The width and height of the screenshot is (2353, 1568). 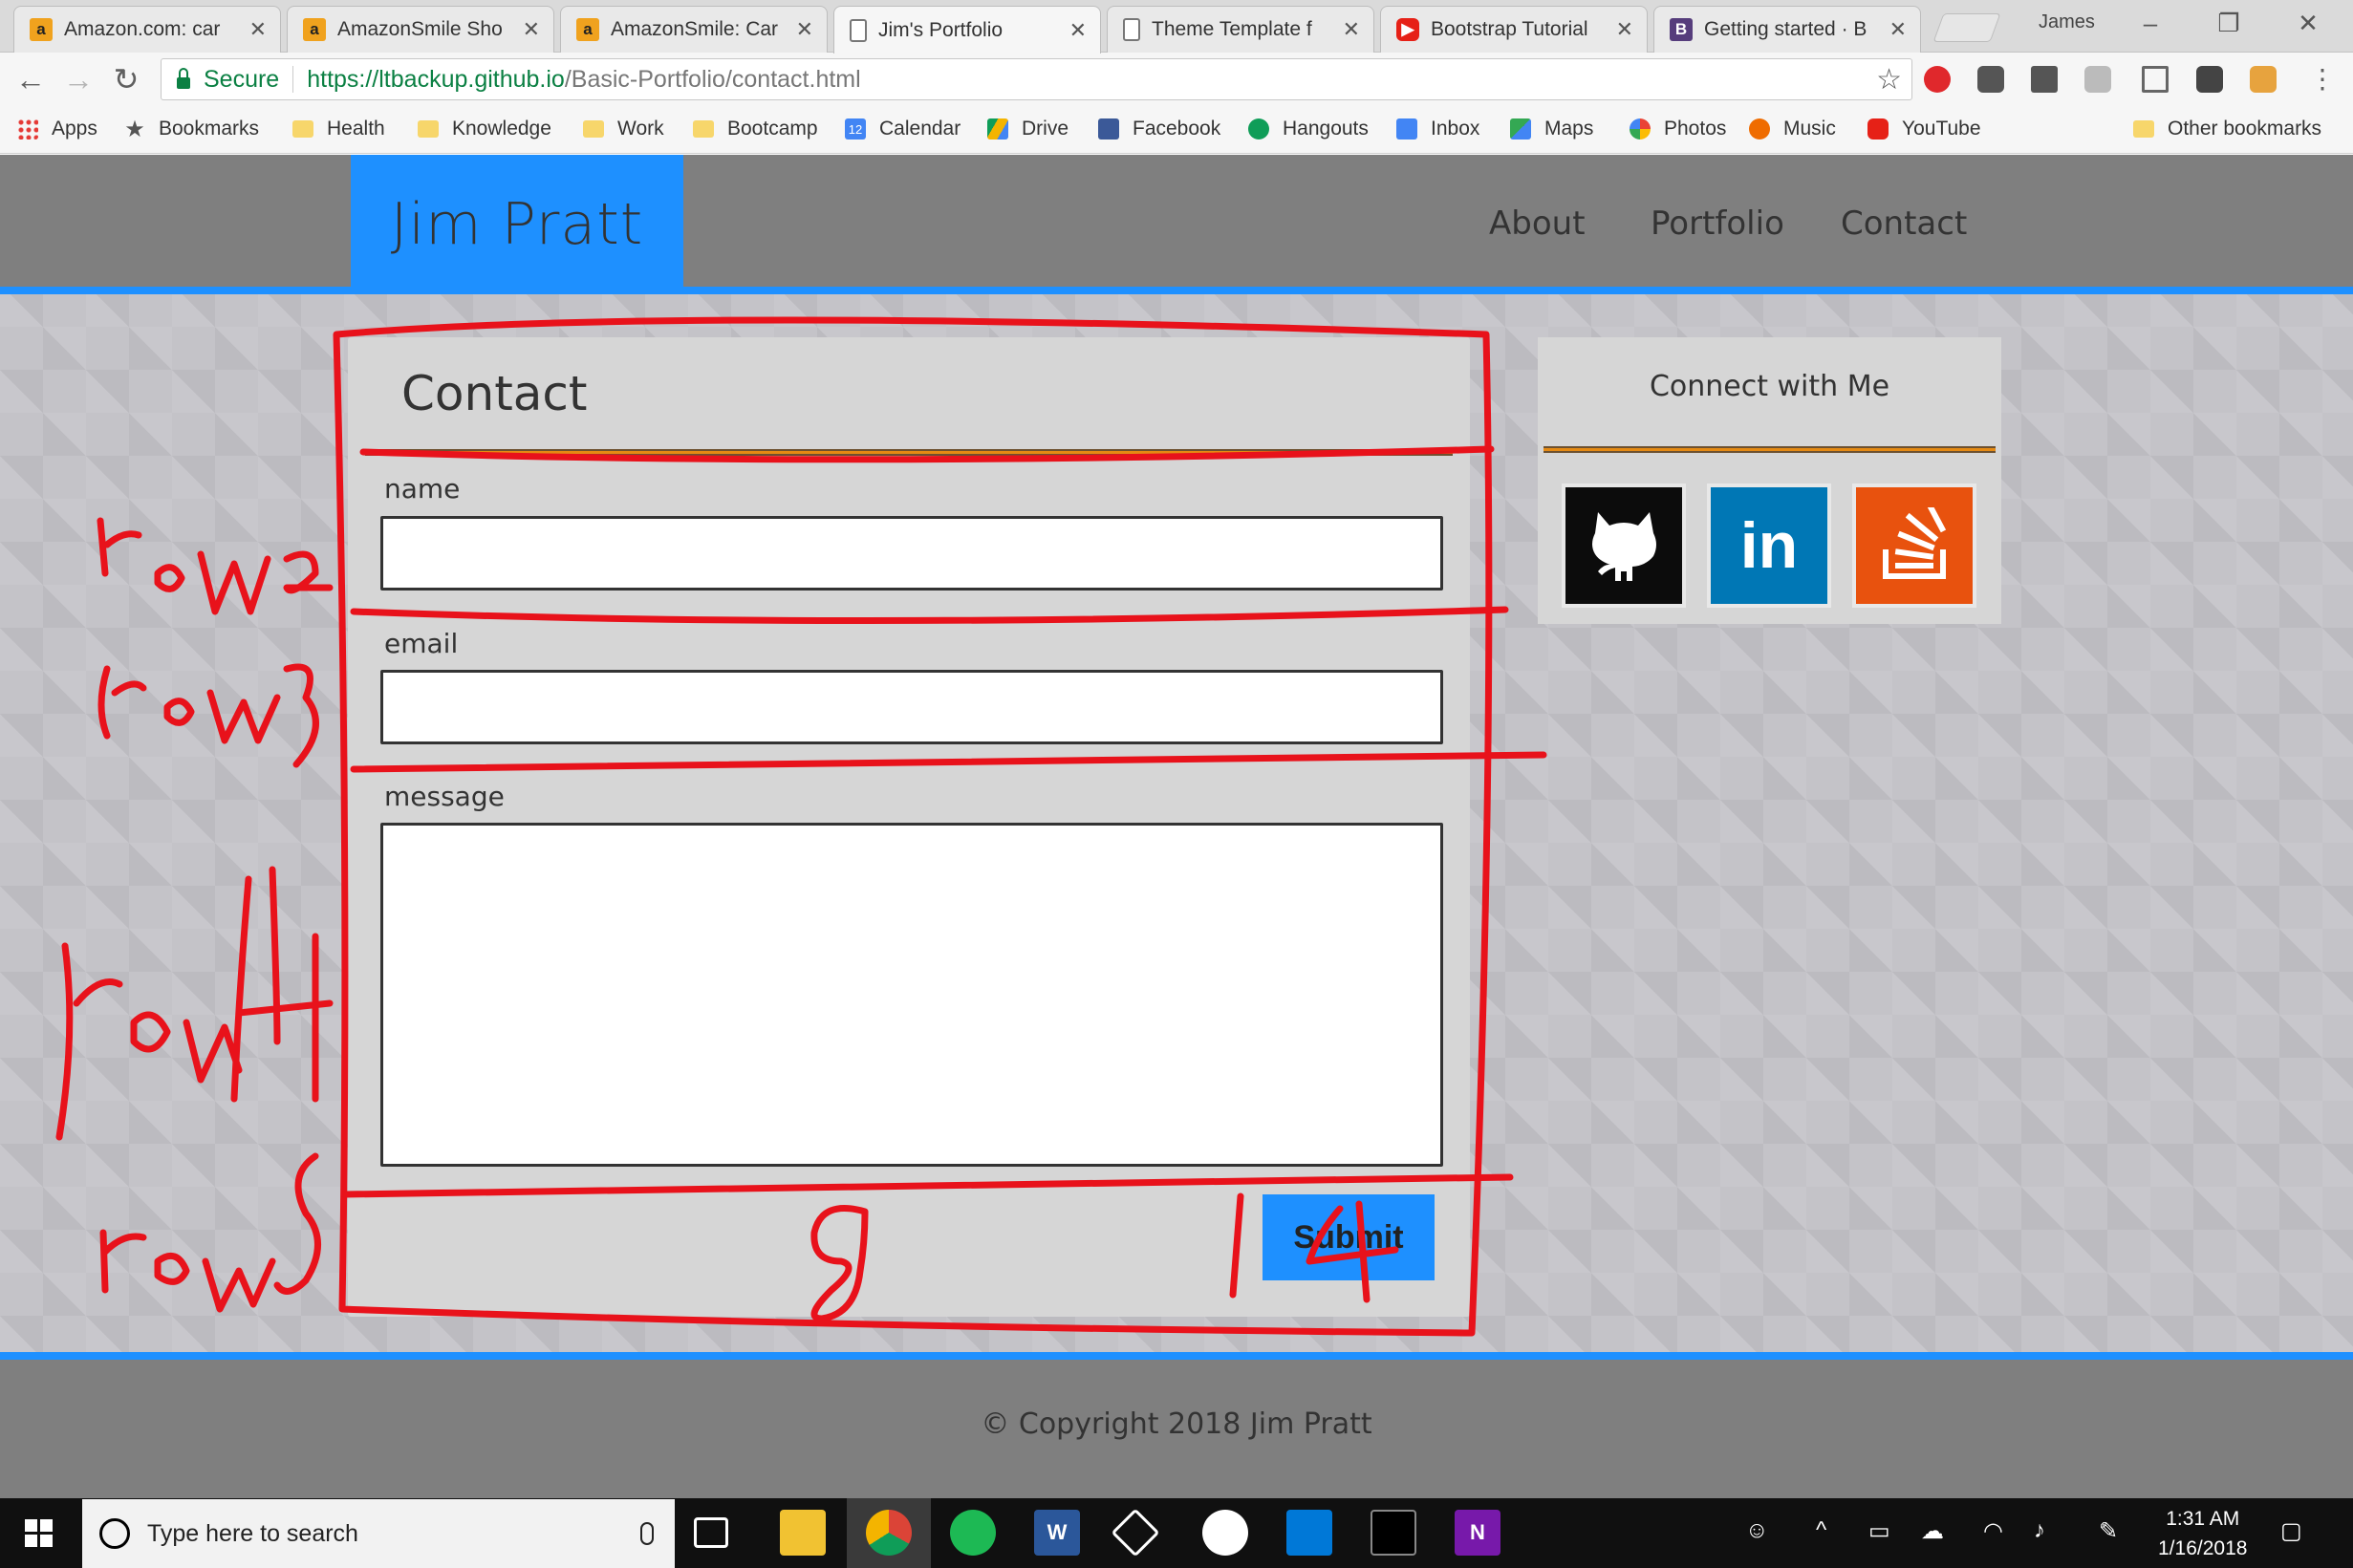 I want to click on tab-amazon-car: a Amazon.com: car ✕, so click(x=147, y=30).